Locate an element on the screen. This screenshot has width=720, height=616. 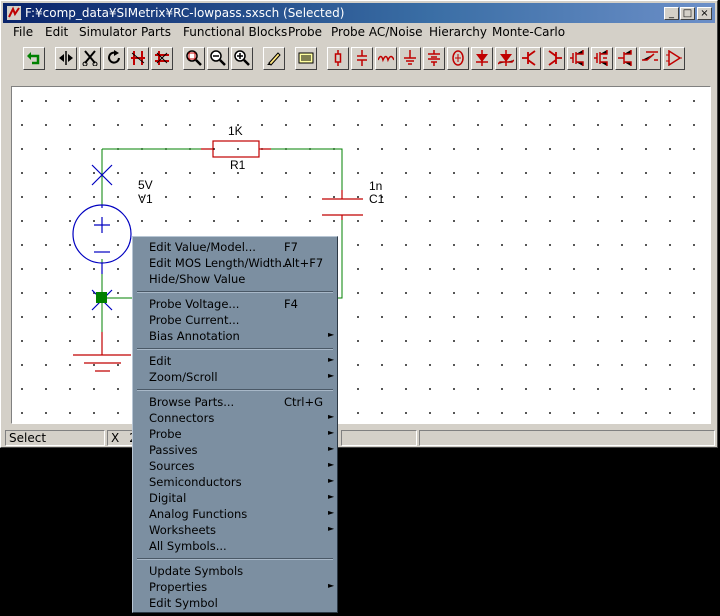
diode-icon is located at coordinates (482, 58).